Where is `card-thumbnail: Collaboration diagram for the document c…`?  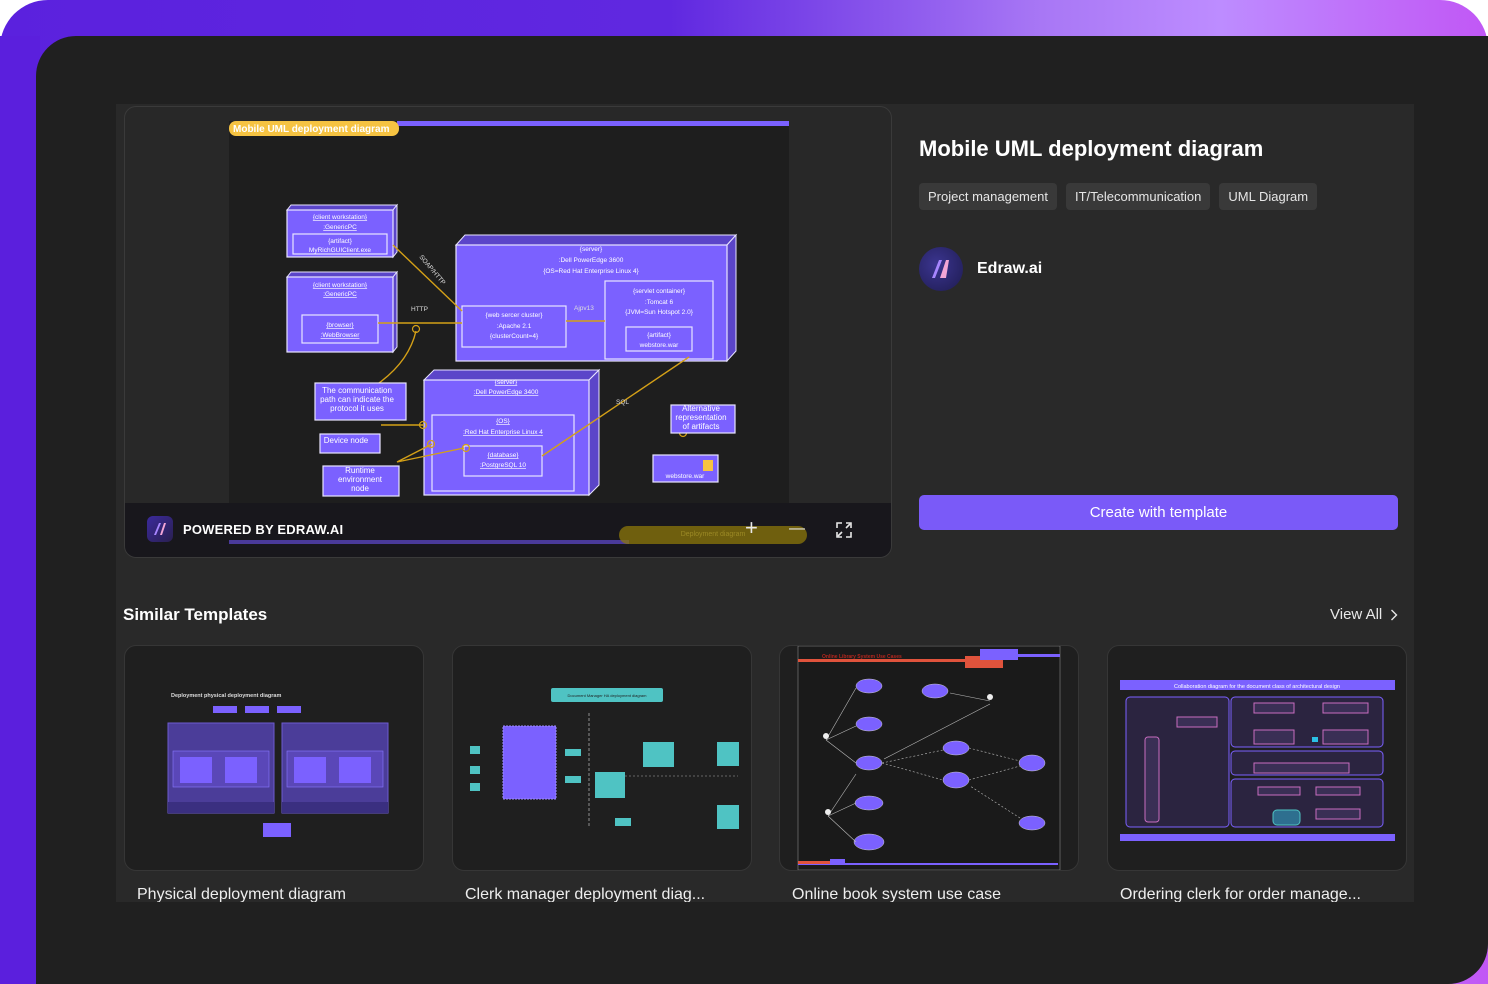 card-thumbnail: Collaboration diagram for the document c… is located at coordinates (1257, 760).